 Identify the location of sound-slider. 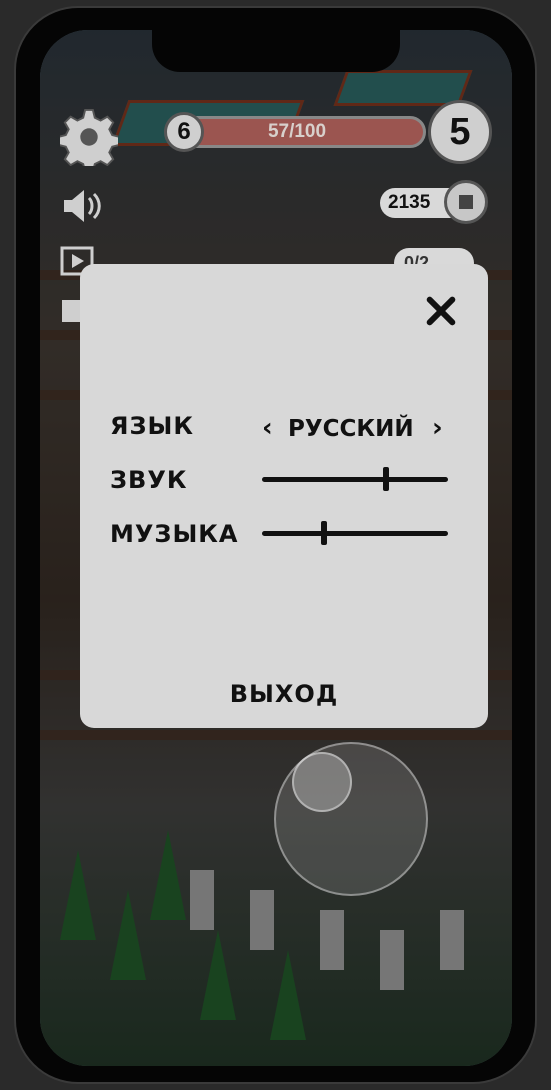
(355, 479).